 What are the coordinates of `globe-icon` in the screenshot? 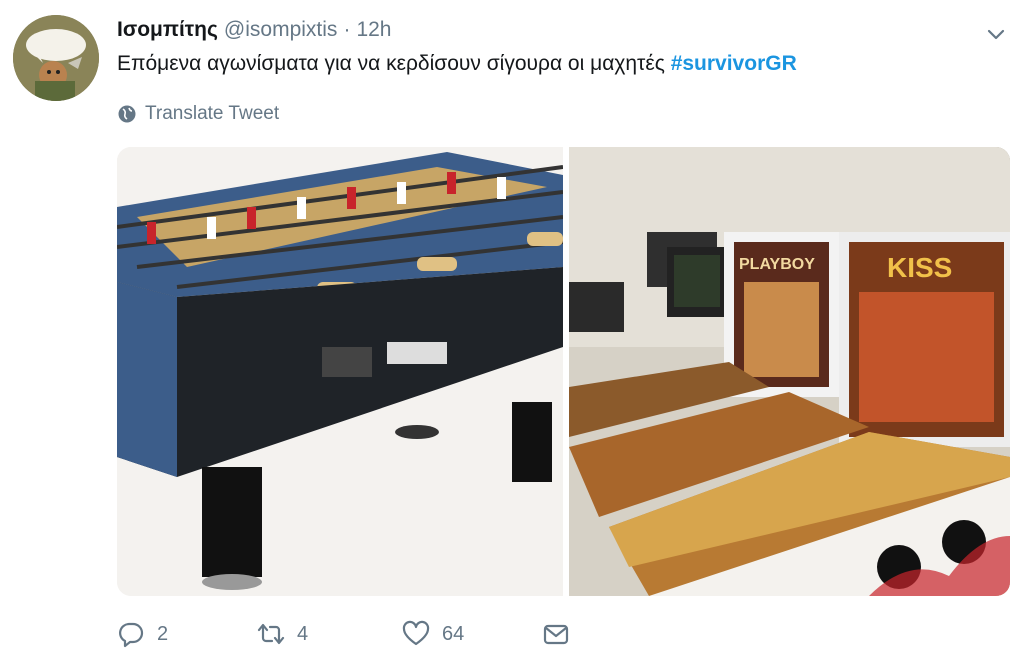 It's located at (127, 114).